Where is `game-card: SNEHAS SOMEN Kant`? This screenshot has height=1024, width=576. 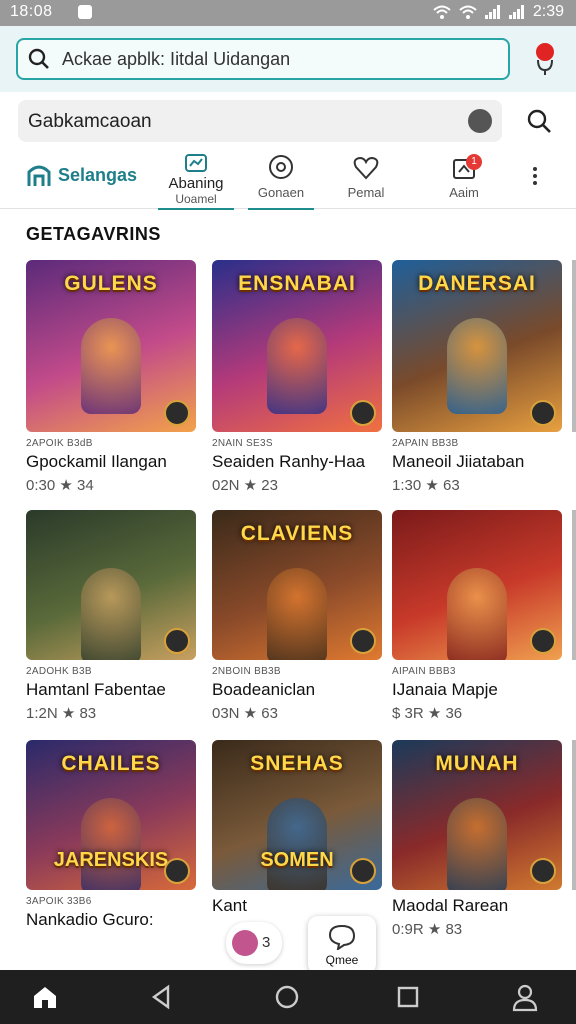 game-card: SNEHAS SOMEN Kant is located at coordinates (297, 830).